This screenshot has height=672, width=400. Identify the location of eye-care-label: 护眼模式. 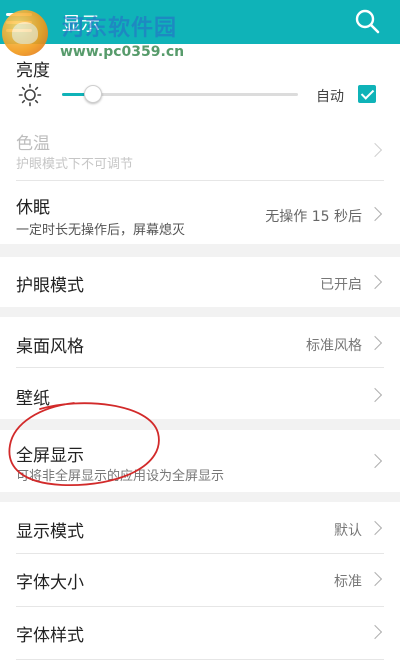
(50, 286).